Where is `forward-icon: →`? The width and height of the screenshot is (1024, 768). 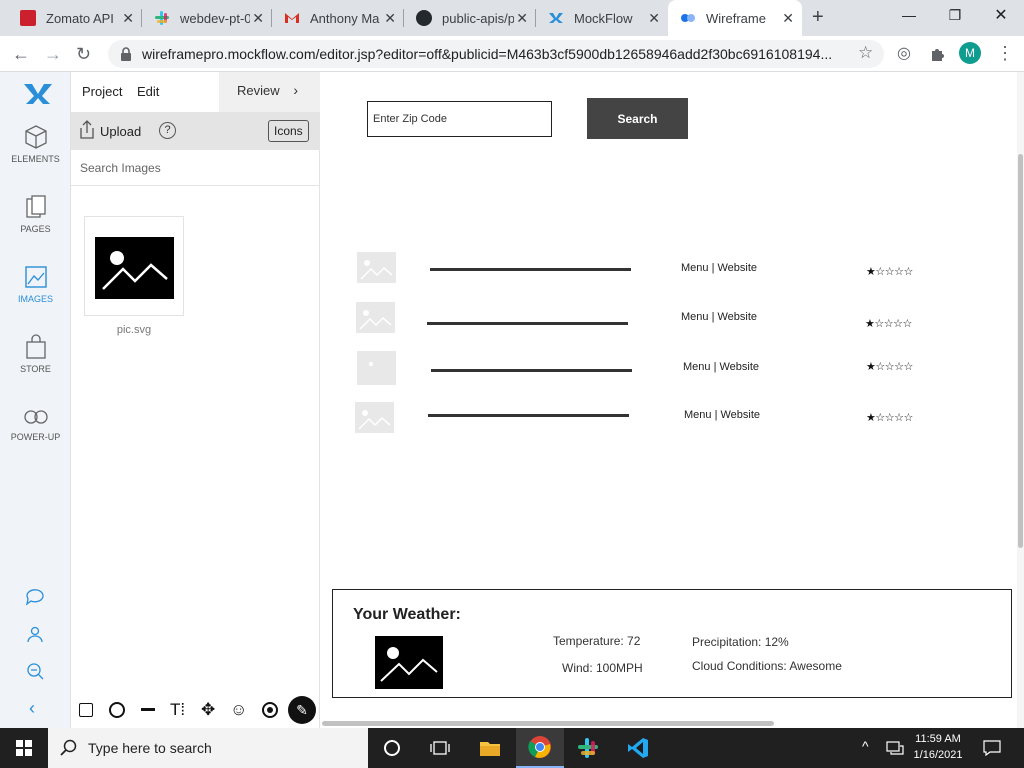 forward-icon: → is located at coordinates (53, 54).